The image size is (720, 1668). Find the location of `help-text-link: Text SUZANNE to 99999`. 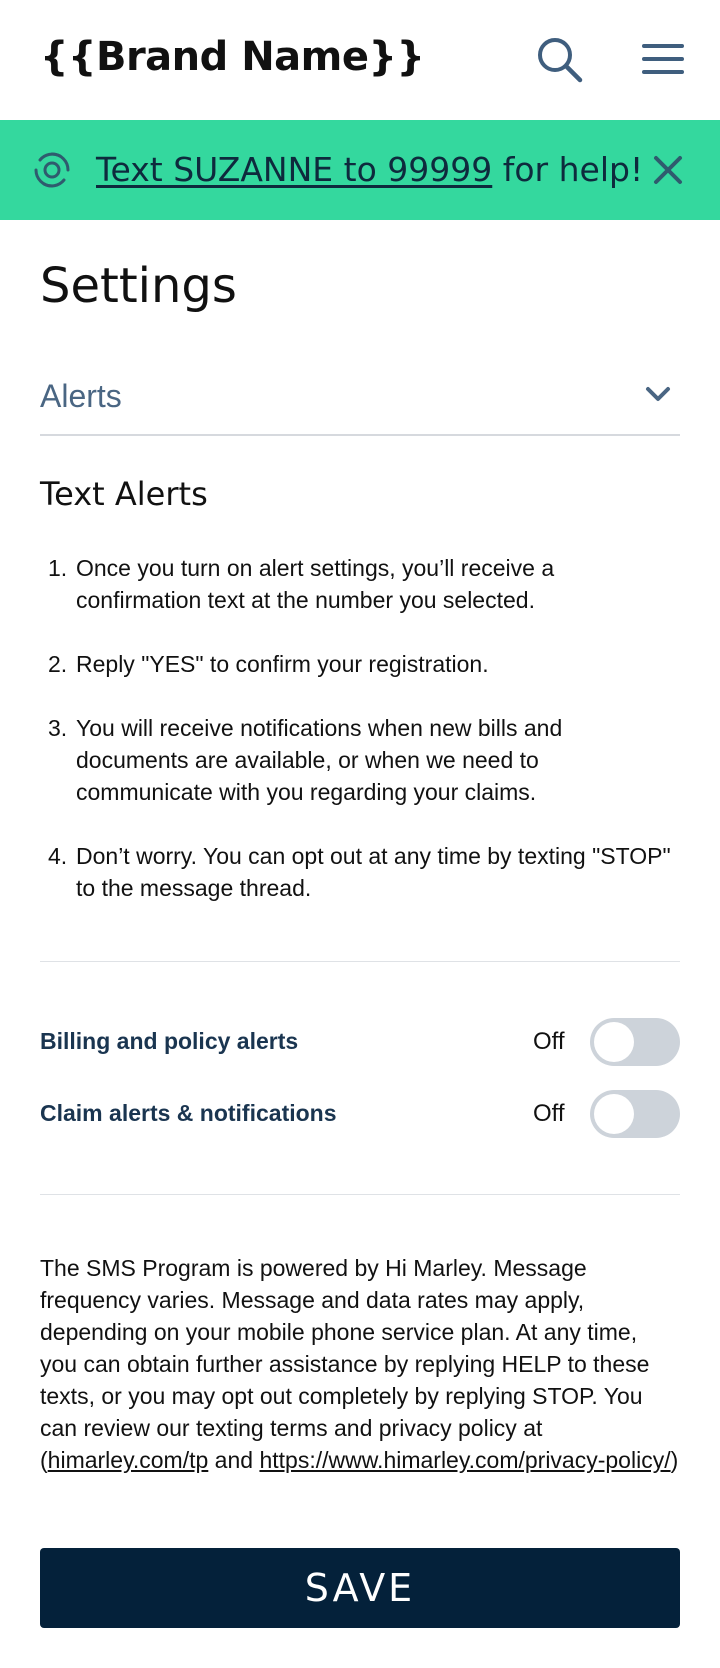

help-text-link: Text SUZANNE to 99999 is located at coordinates (294, 169).